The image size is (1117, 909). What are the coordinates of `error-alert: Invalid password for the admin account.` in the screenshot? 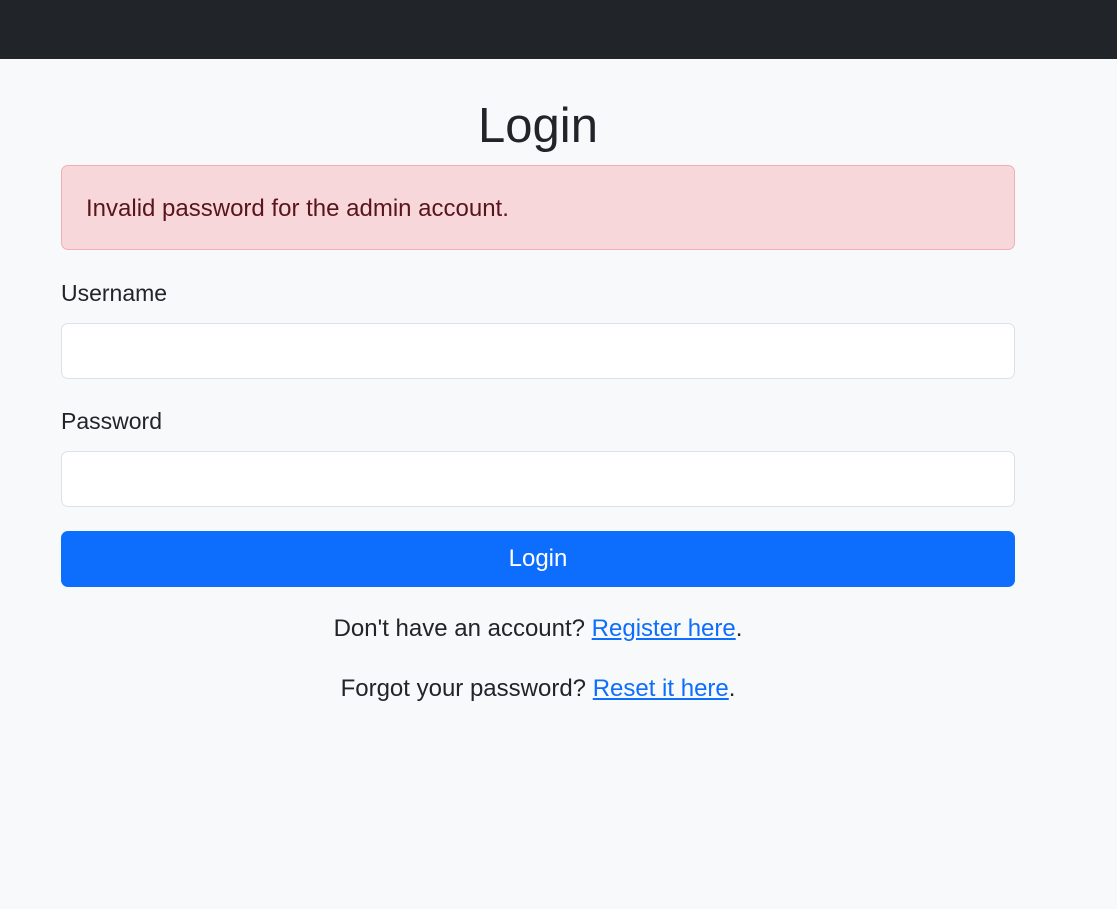 It's located at (538, 207).